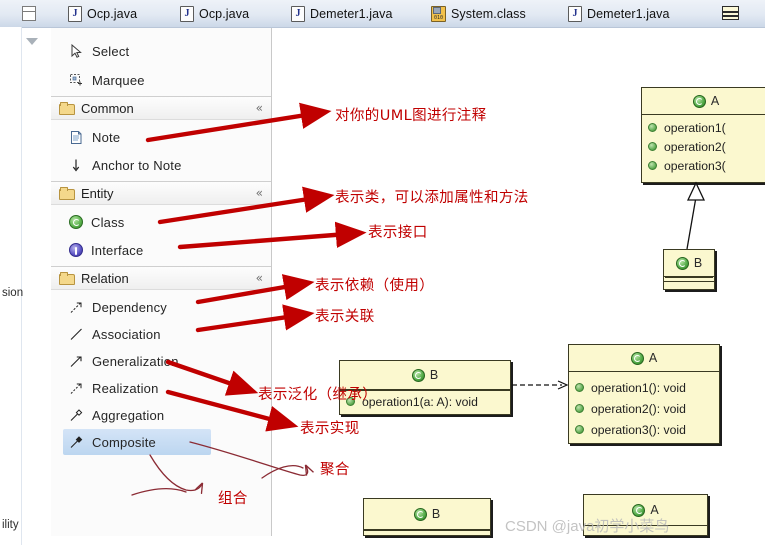 Image resolution: width=765 pixels, height=545 pixels. I want to click on editor-tab-0: Ocp.java, so click(102, 14).